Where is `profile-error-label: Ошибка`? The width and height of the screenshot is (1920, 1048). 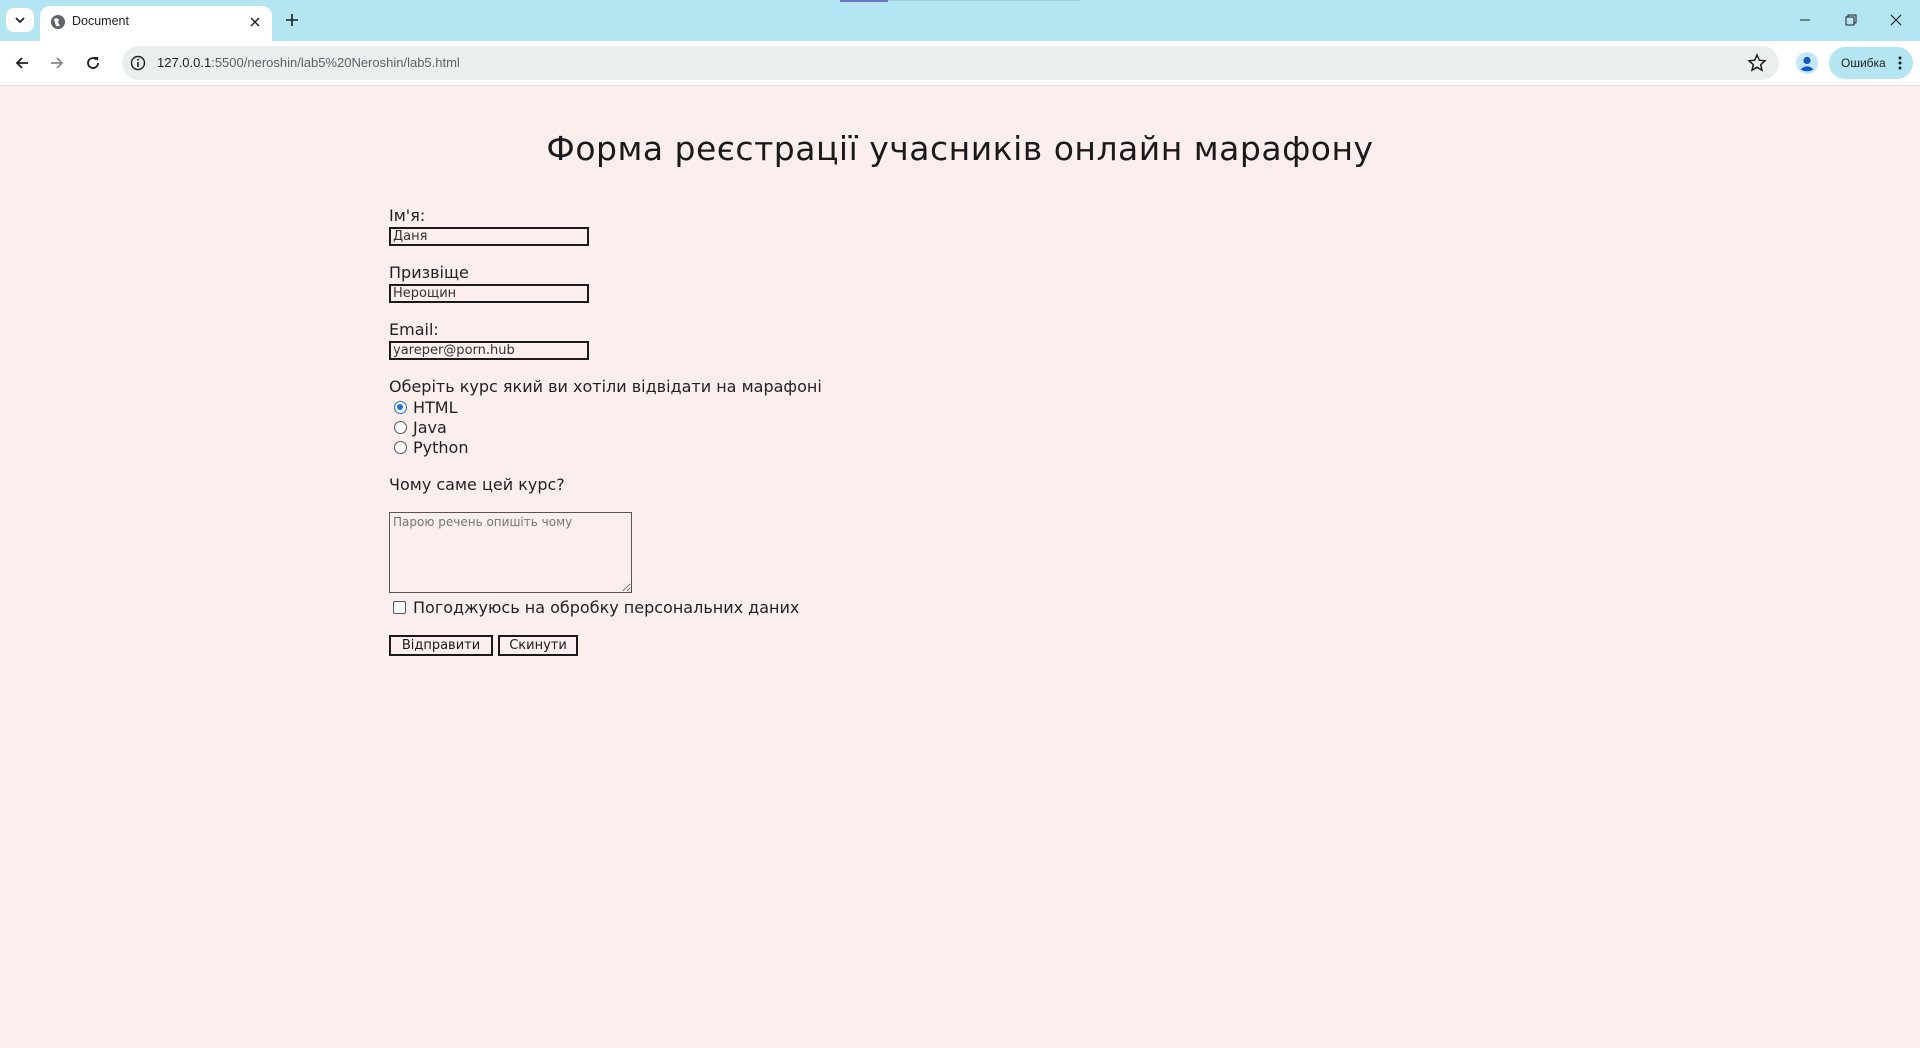 profile-error-label: Ошибка is located at coordinates (1863, 63).